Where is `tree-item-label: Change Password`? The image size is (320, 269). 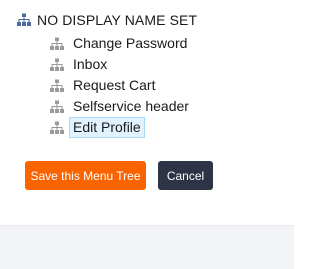
tree-item-label: Change Password is located at coordinates (130, 43).